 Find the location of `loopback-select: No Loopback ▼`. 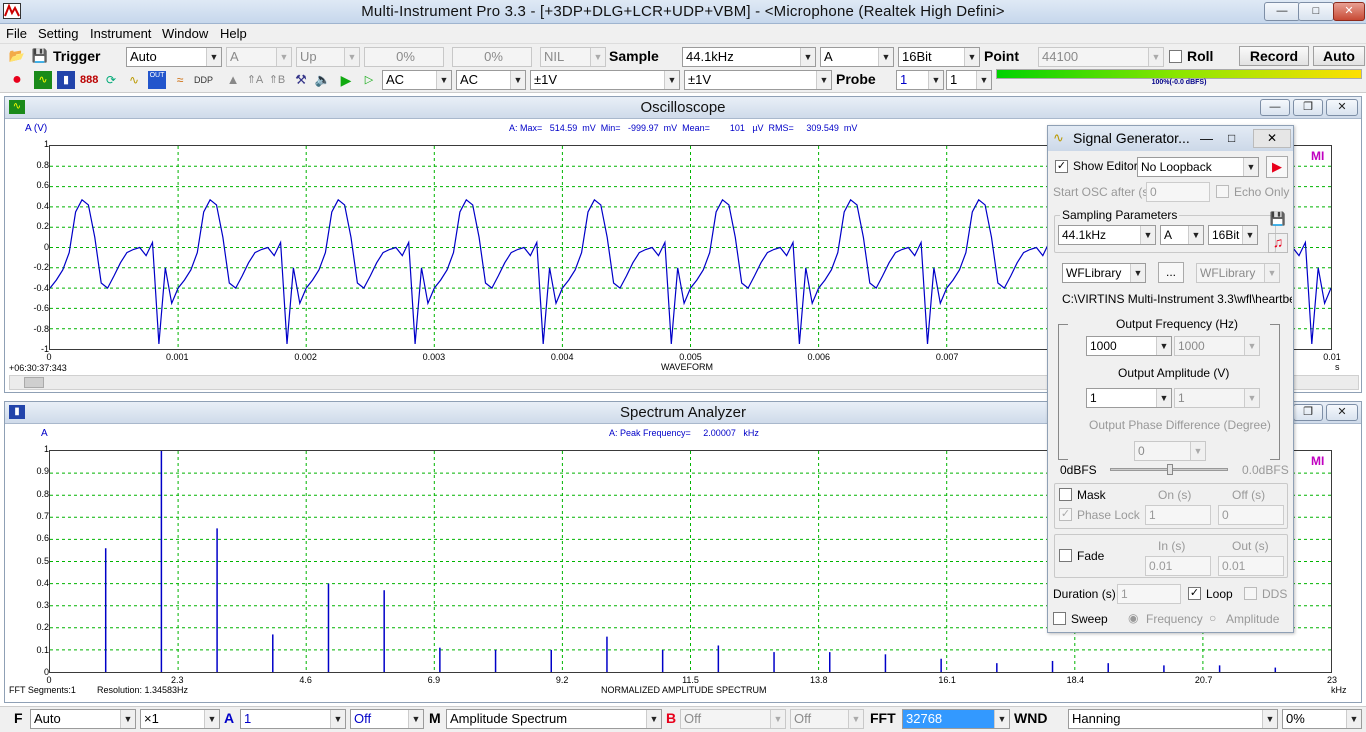

loopback-select: No Loopback ▼ is located at coordinates (1198, 167).